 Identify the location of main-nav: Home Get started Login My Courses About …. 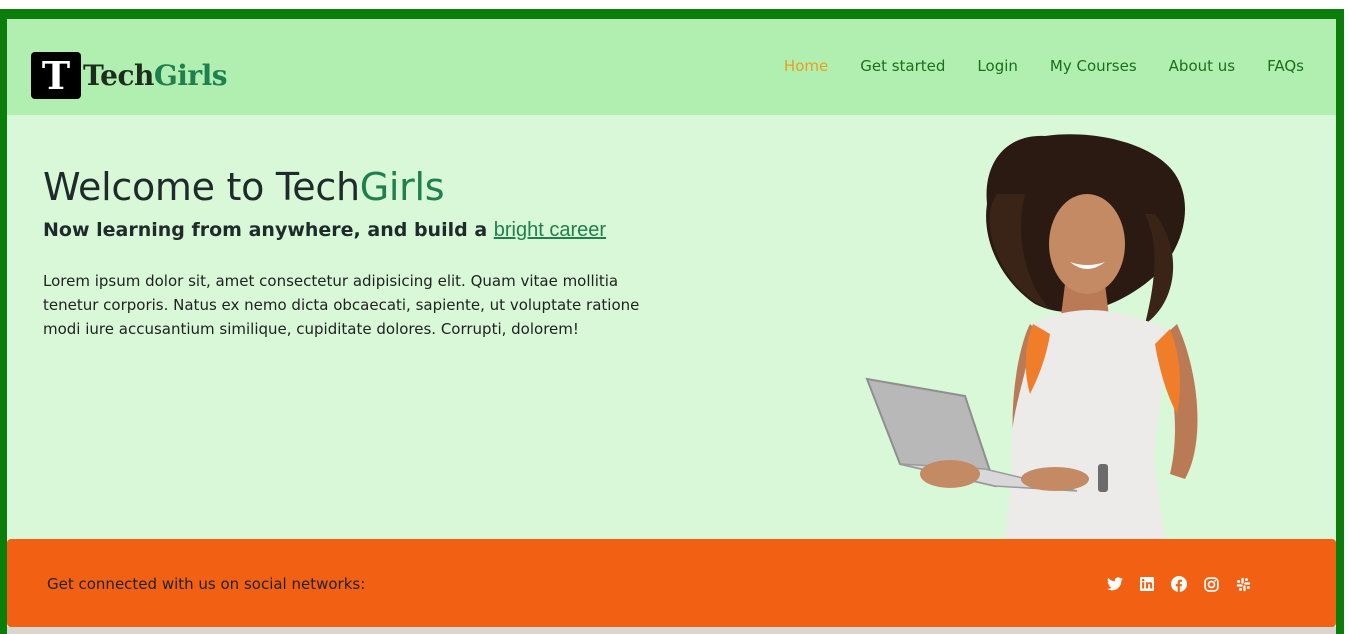
(1044, 66).